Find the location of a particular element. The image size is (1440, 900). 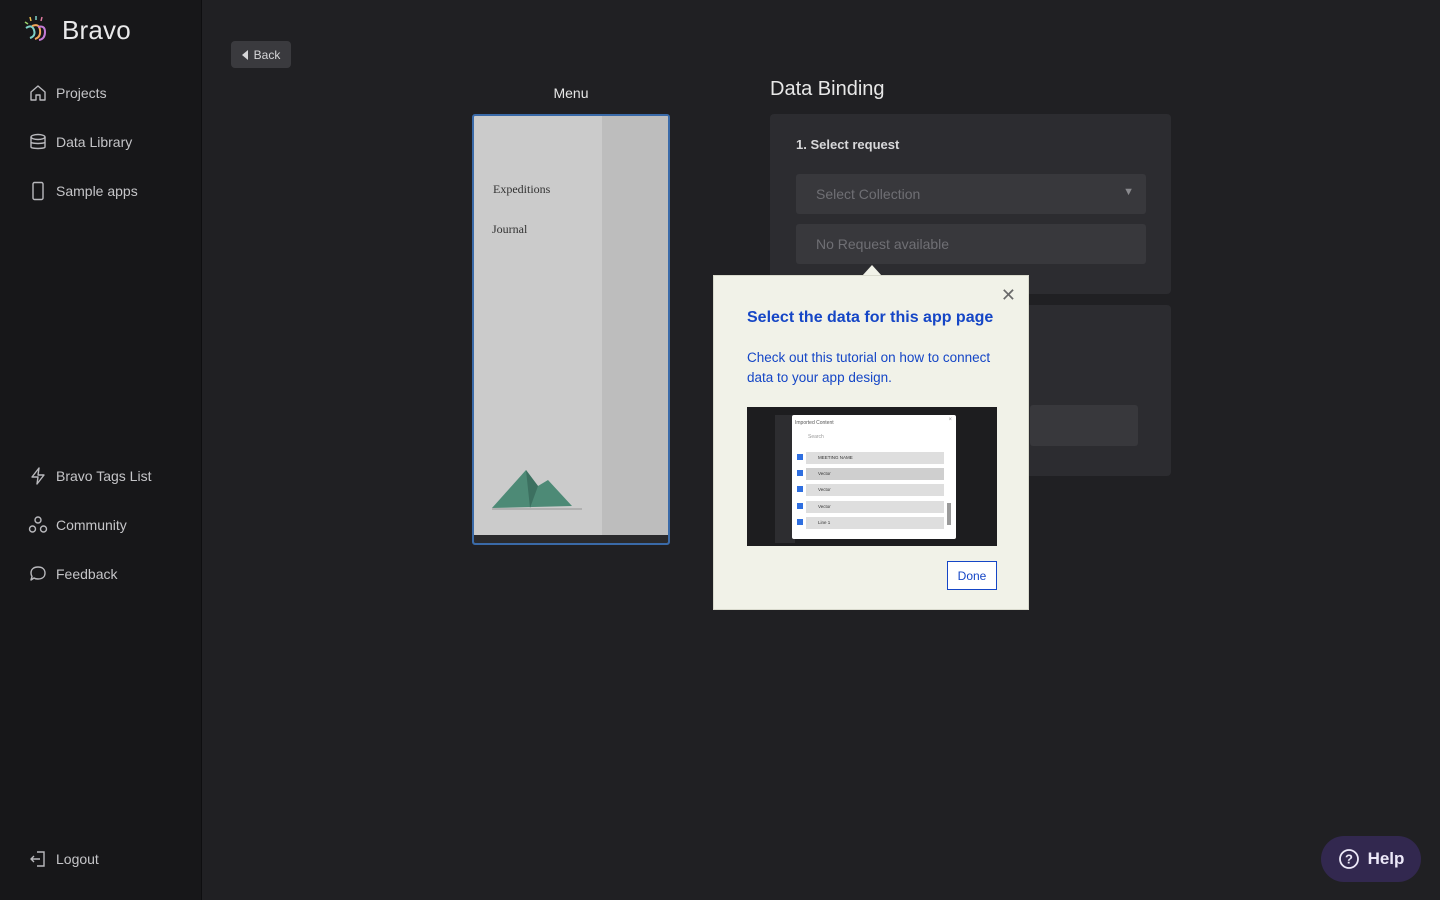

logout-button: Logout is located at coordinates (63, 859).